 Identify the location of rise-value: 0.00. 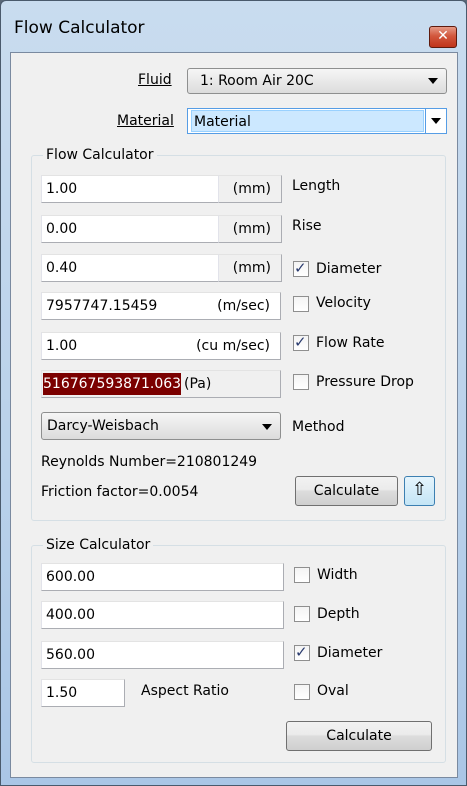
(62, 229).